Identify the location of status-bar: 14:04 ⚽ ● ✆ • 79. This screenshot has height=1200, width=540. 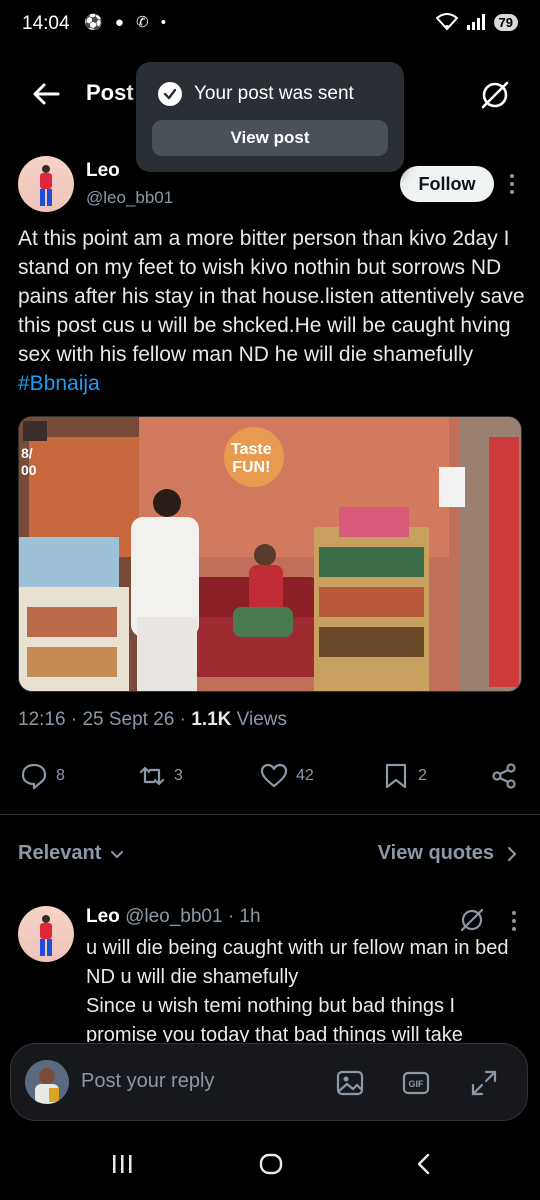
(270, 25).